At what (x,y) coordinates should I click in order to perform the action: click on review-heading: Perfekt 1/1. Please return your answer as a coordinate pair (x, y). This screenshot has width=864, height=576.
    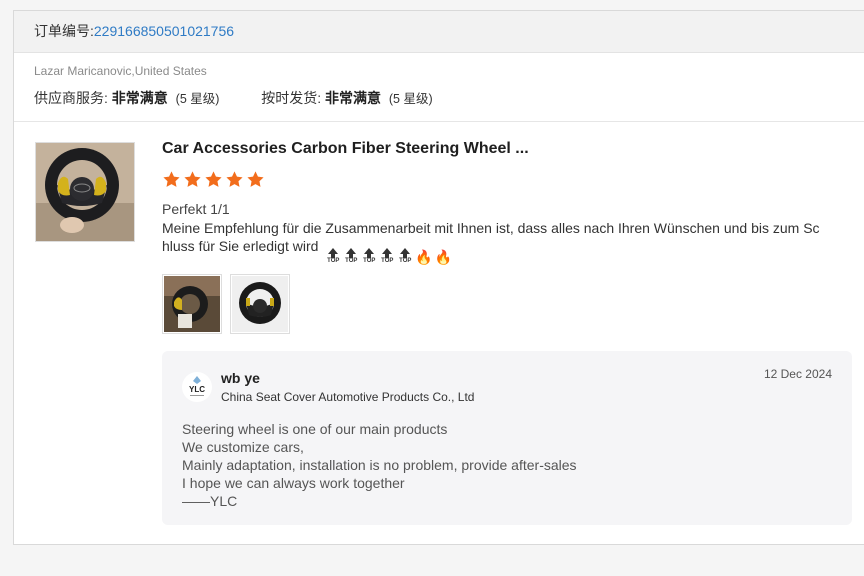
    Looking at the image, I should click on (196, 209).